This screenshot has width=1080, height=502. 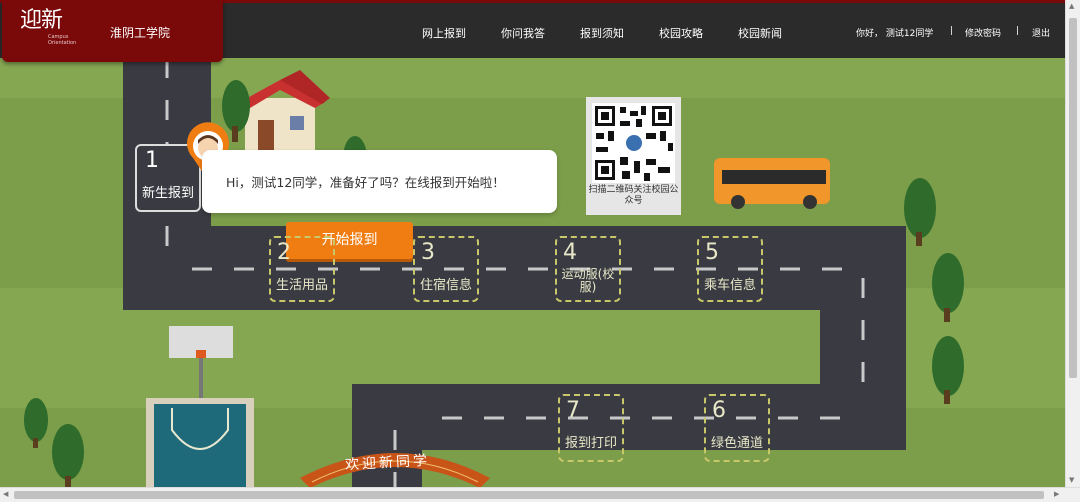 I want to click on step-number: 6, so click(x=719, y=410).